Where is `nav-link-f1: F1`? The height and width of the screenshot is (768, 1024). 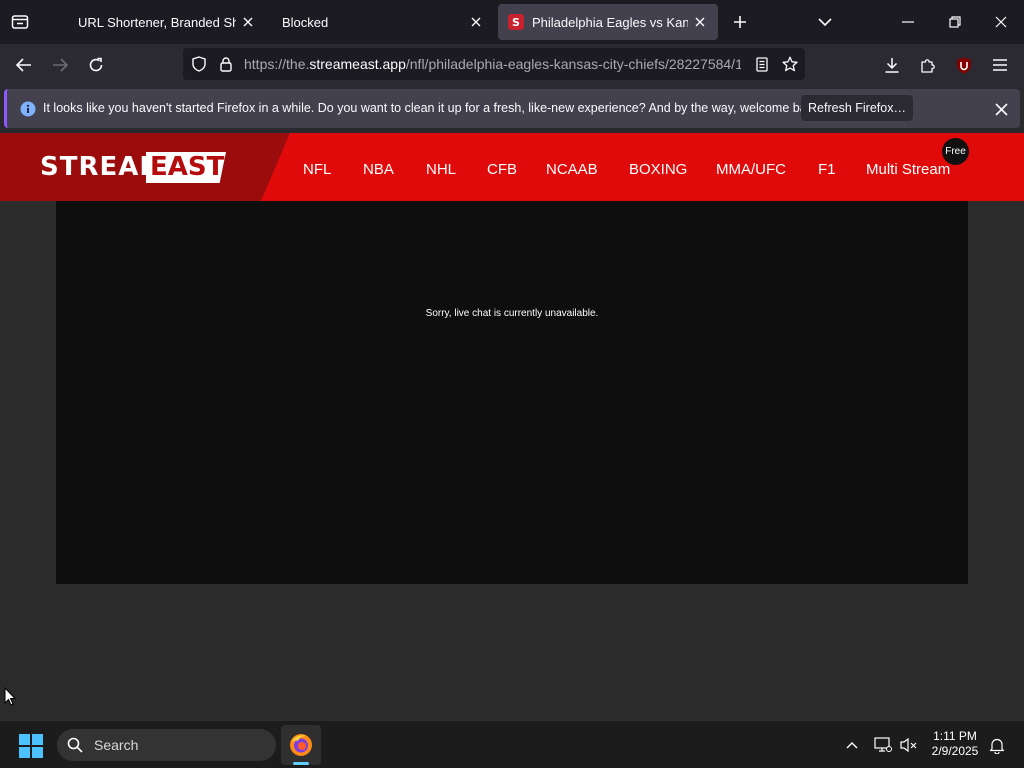
nav-link-f1: F1 is located at coordinates (827, 167).